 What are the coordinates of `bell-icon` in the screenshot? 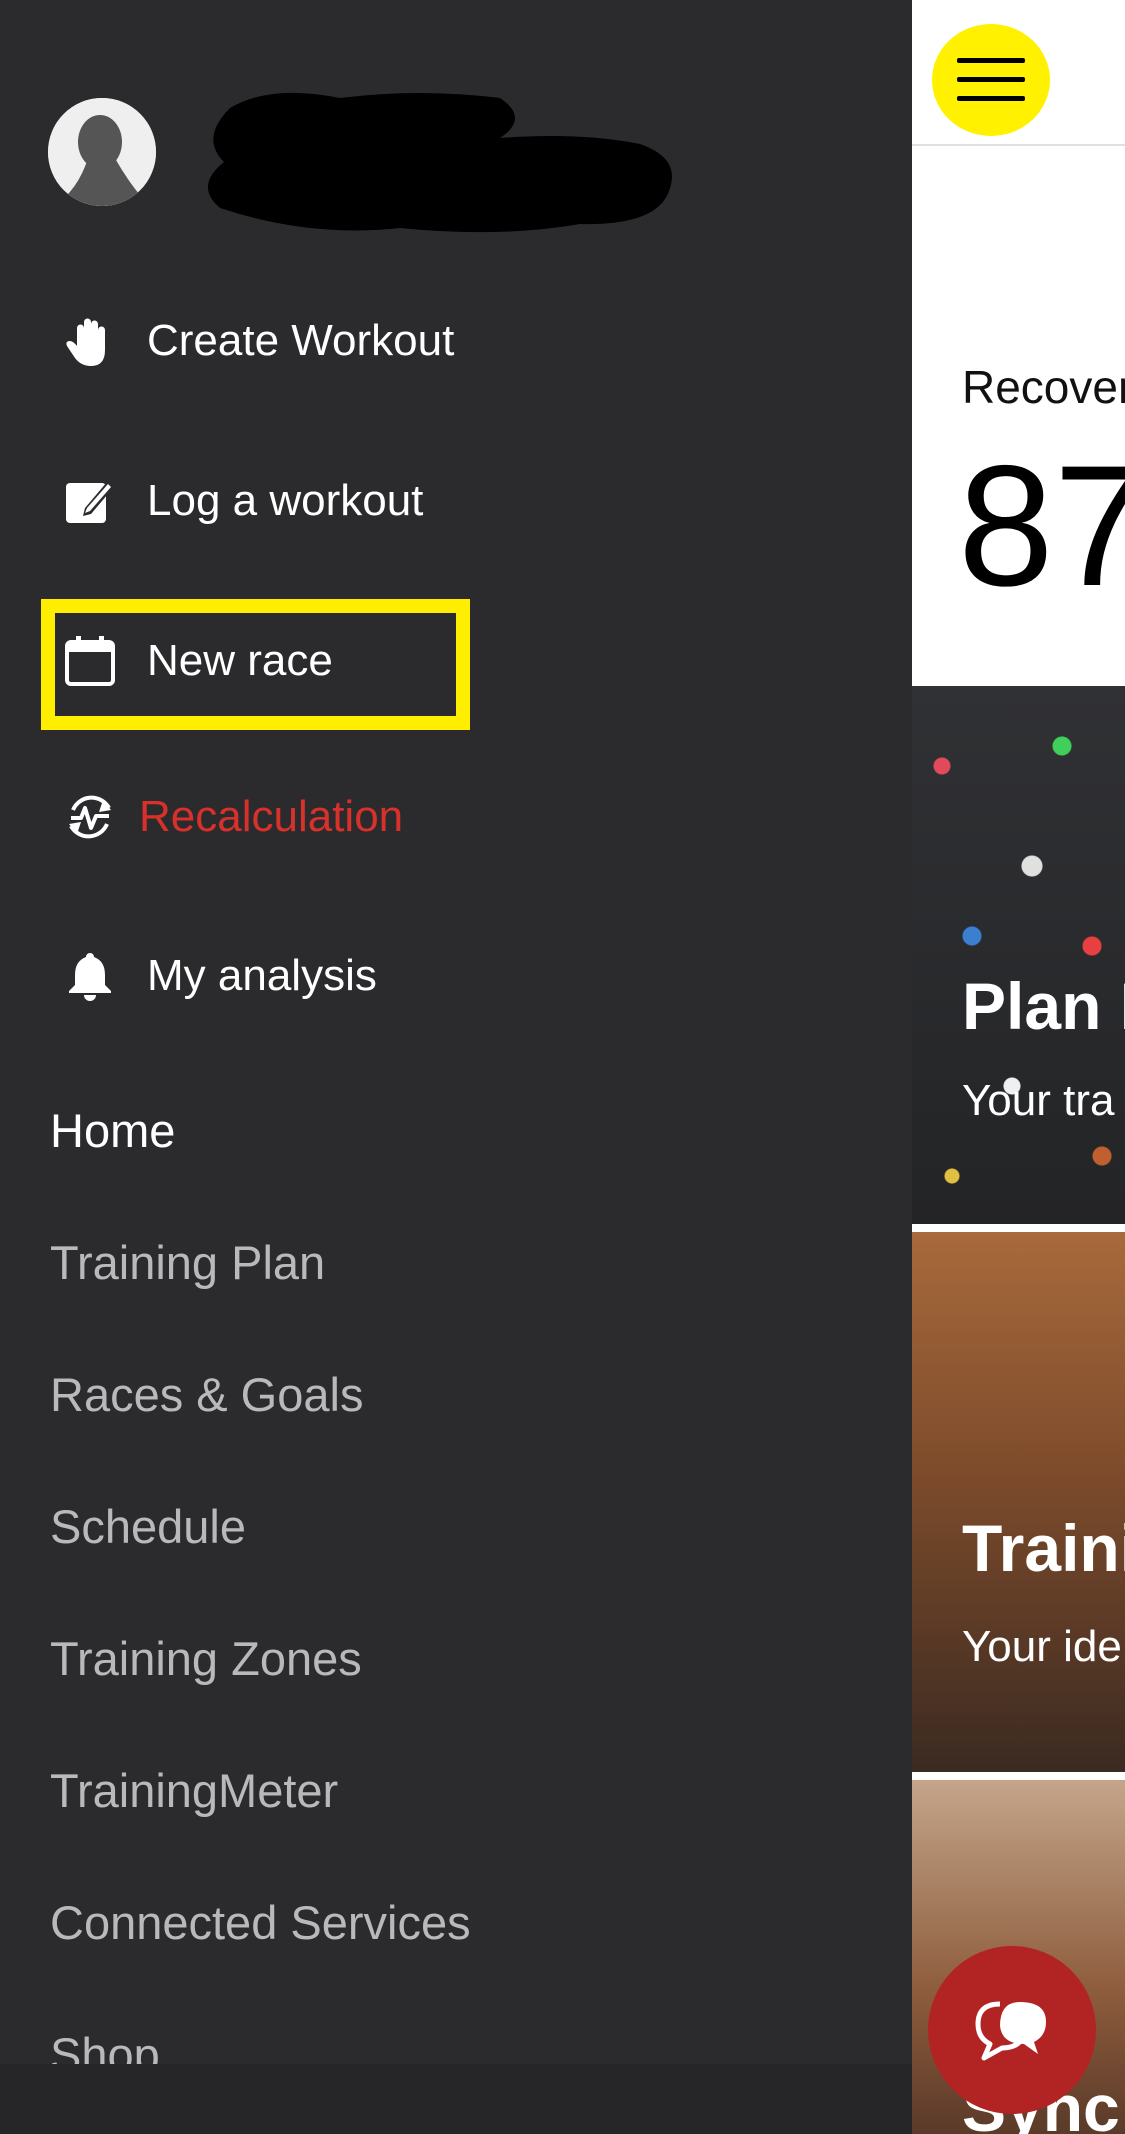 It's located at (90, 976).